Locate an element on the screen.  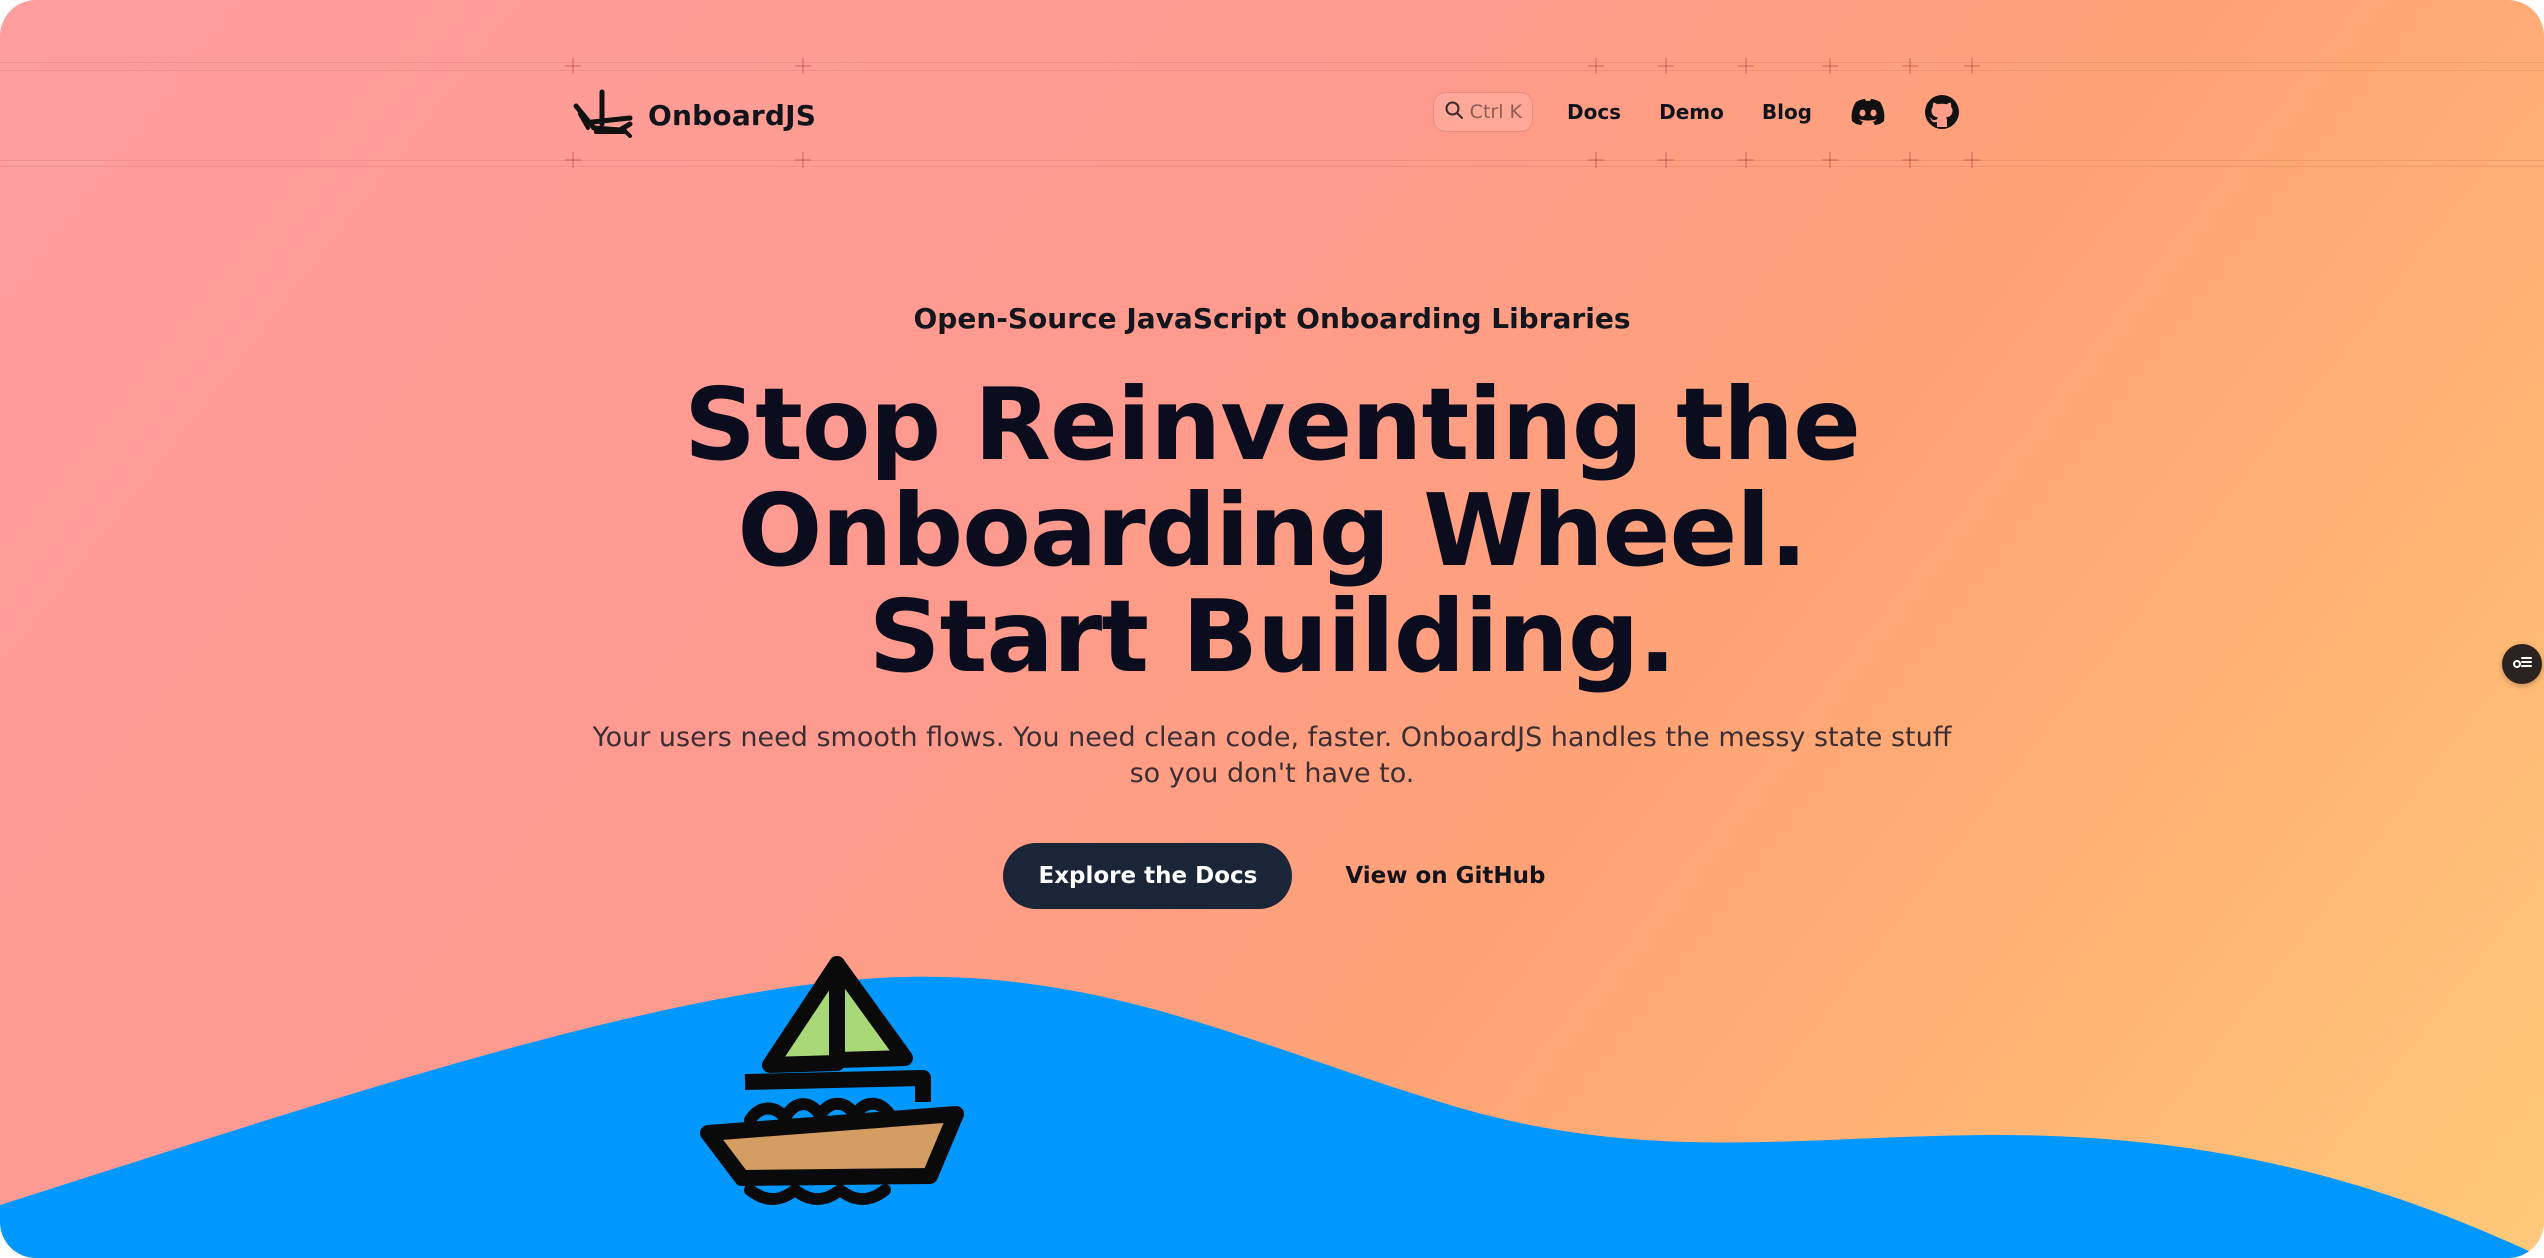
sailboat-illustration is located at coordinates (832, 1080).